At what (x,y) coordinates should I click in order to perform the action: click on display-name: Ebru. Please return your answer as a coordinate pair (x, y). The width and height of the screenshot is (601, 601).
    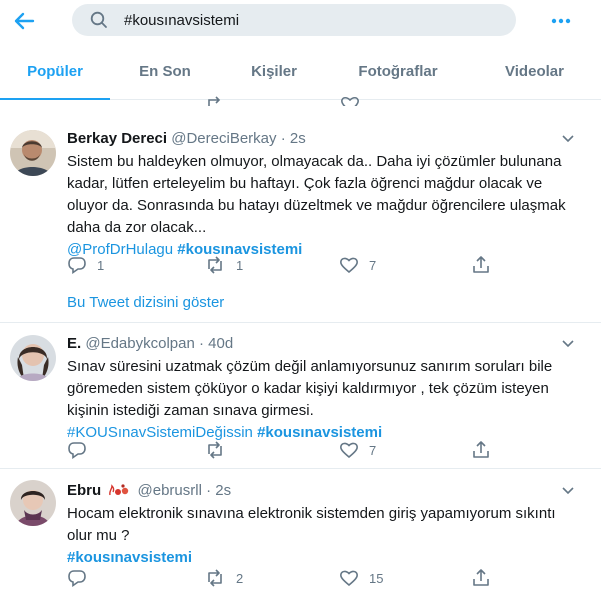
    Looking at the image, I should click on (84, 490).